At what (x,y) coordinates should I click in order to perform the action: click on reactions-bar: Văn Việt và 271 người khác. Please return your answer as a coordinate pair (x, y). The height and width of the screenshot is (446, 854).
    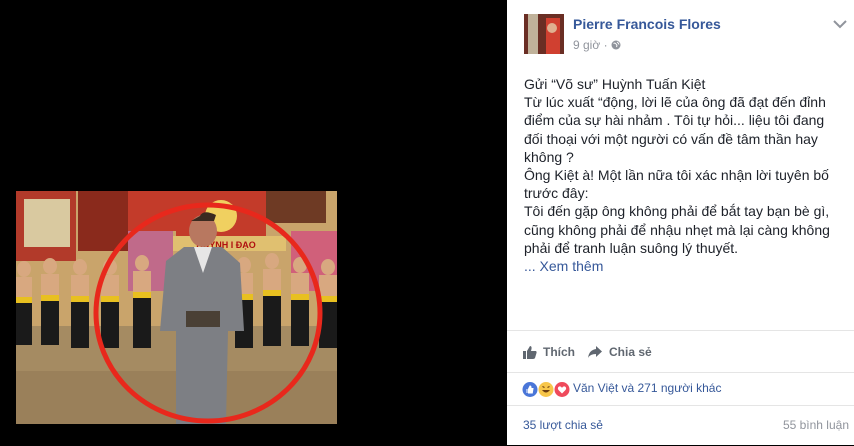
    Looking at the image, I should click on (680, 387).